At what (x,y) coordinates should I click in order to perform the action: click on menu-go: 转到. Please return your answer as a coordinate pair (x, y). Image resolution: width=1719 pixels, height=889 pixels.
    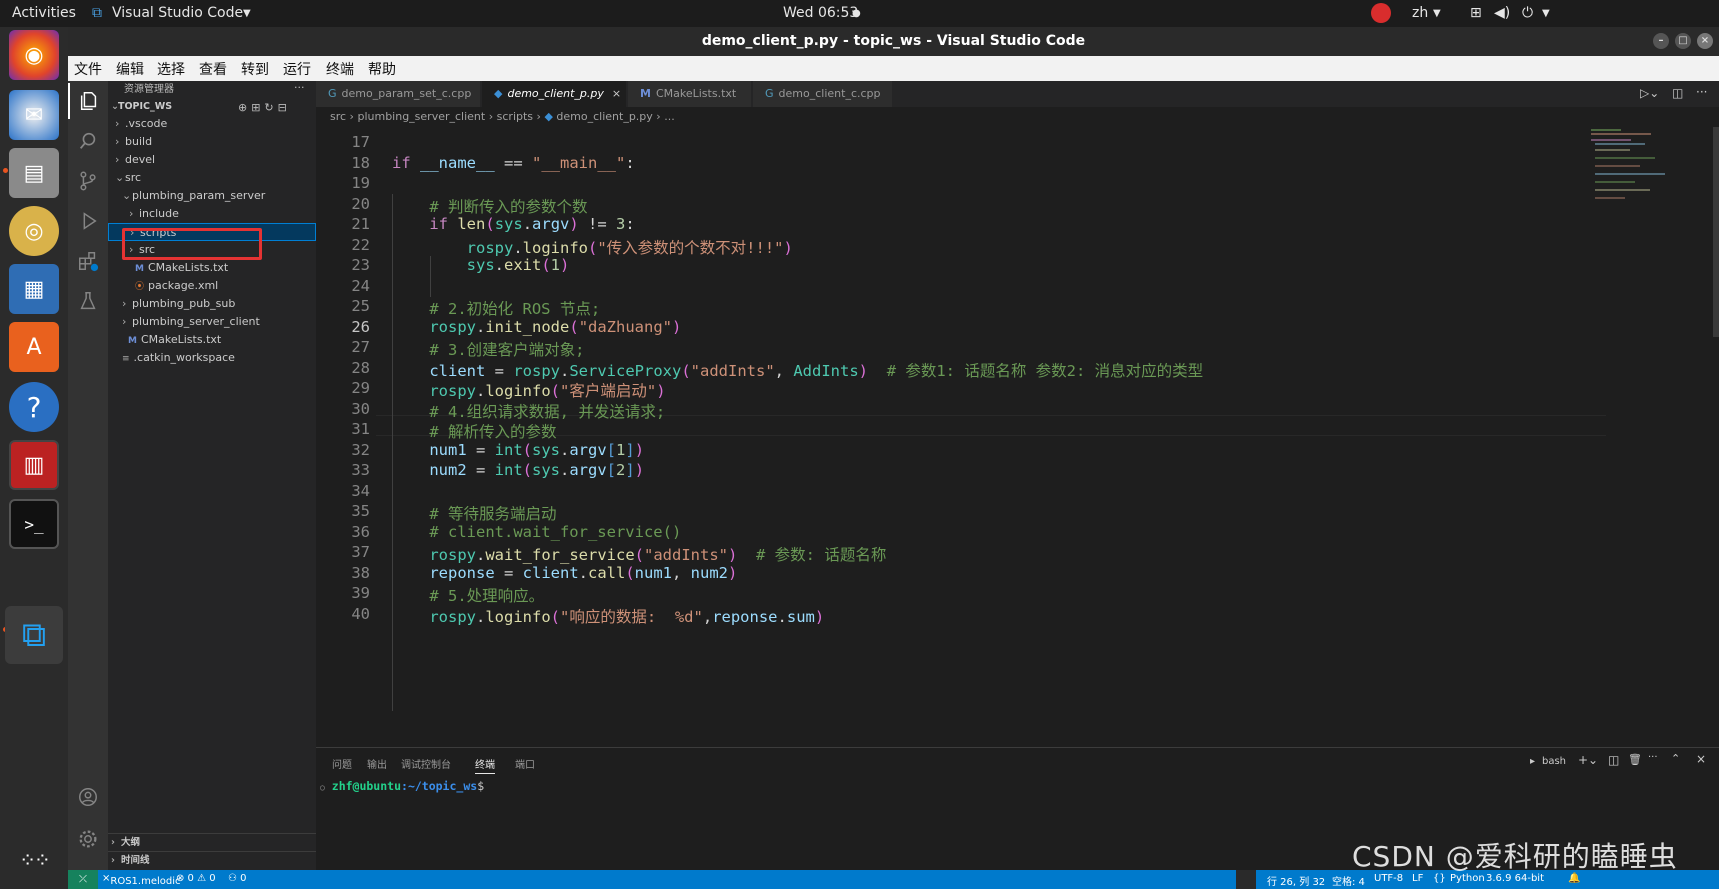
    Looking at the image, I should click on (255, 69).